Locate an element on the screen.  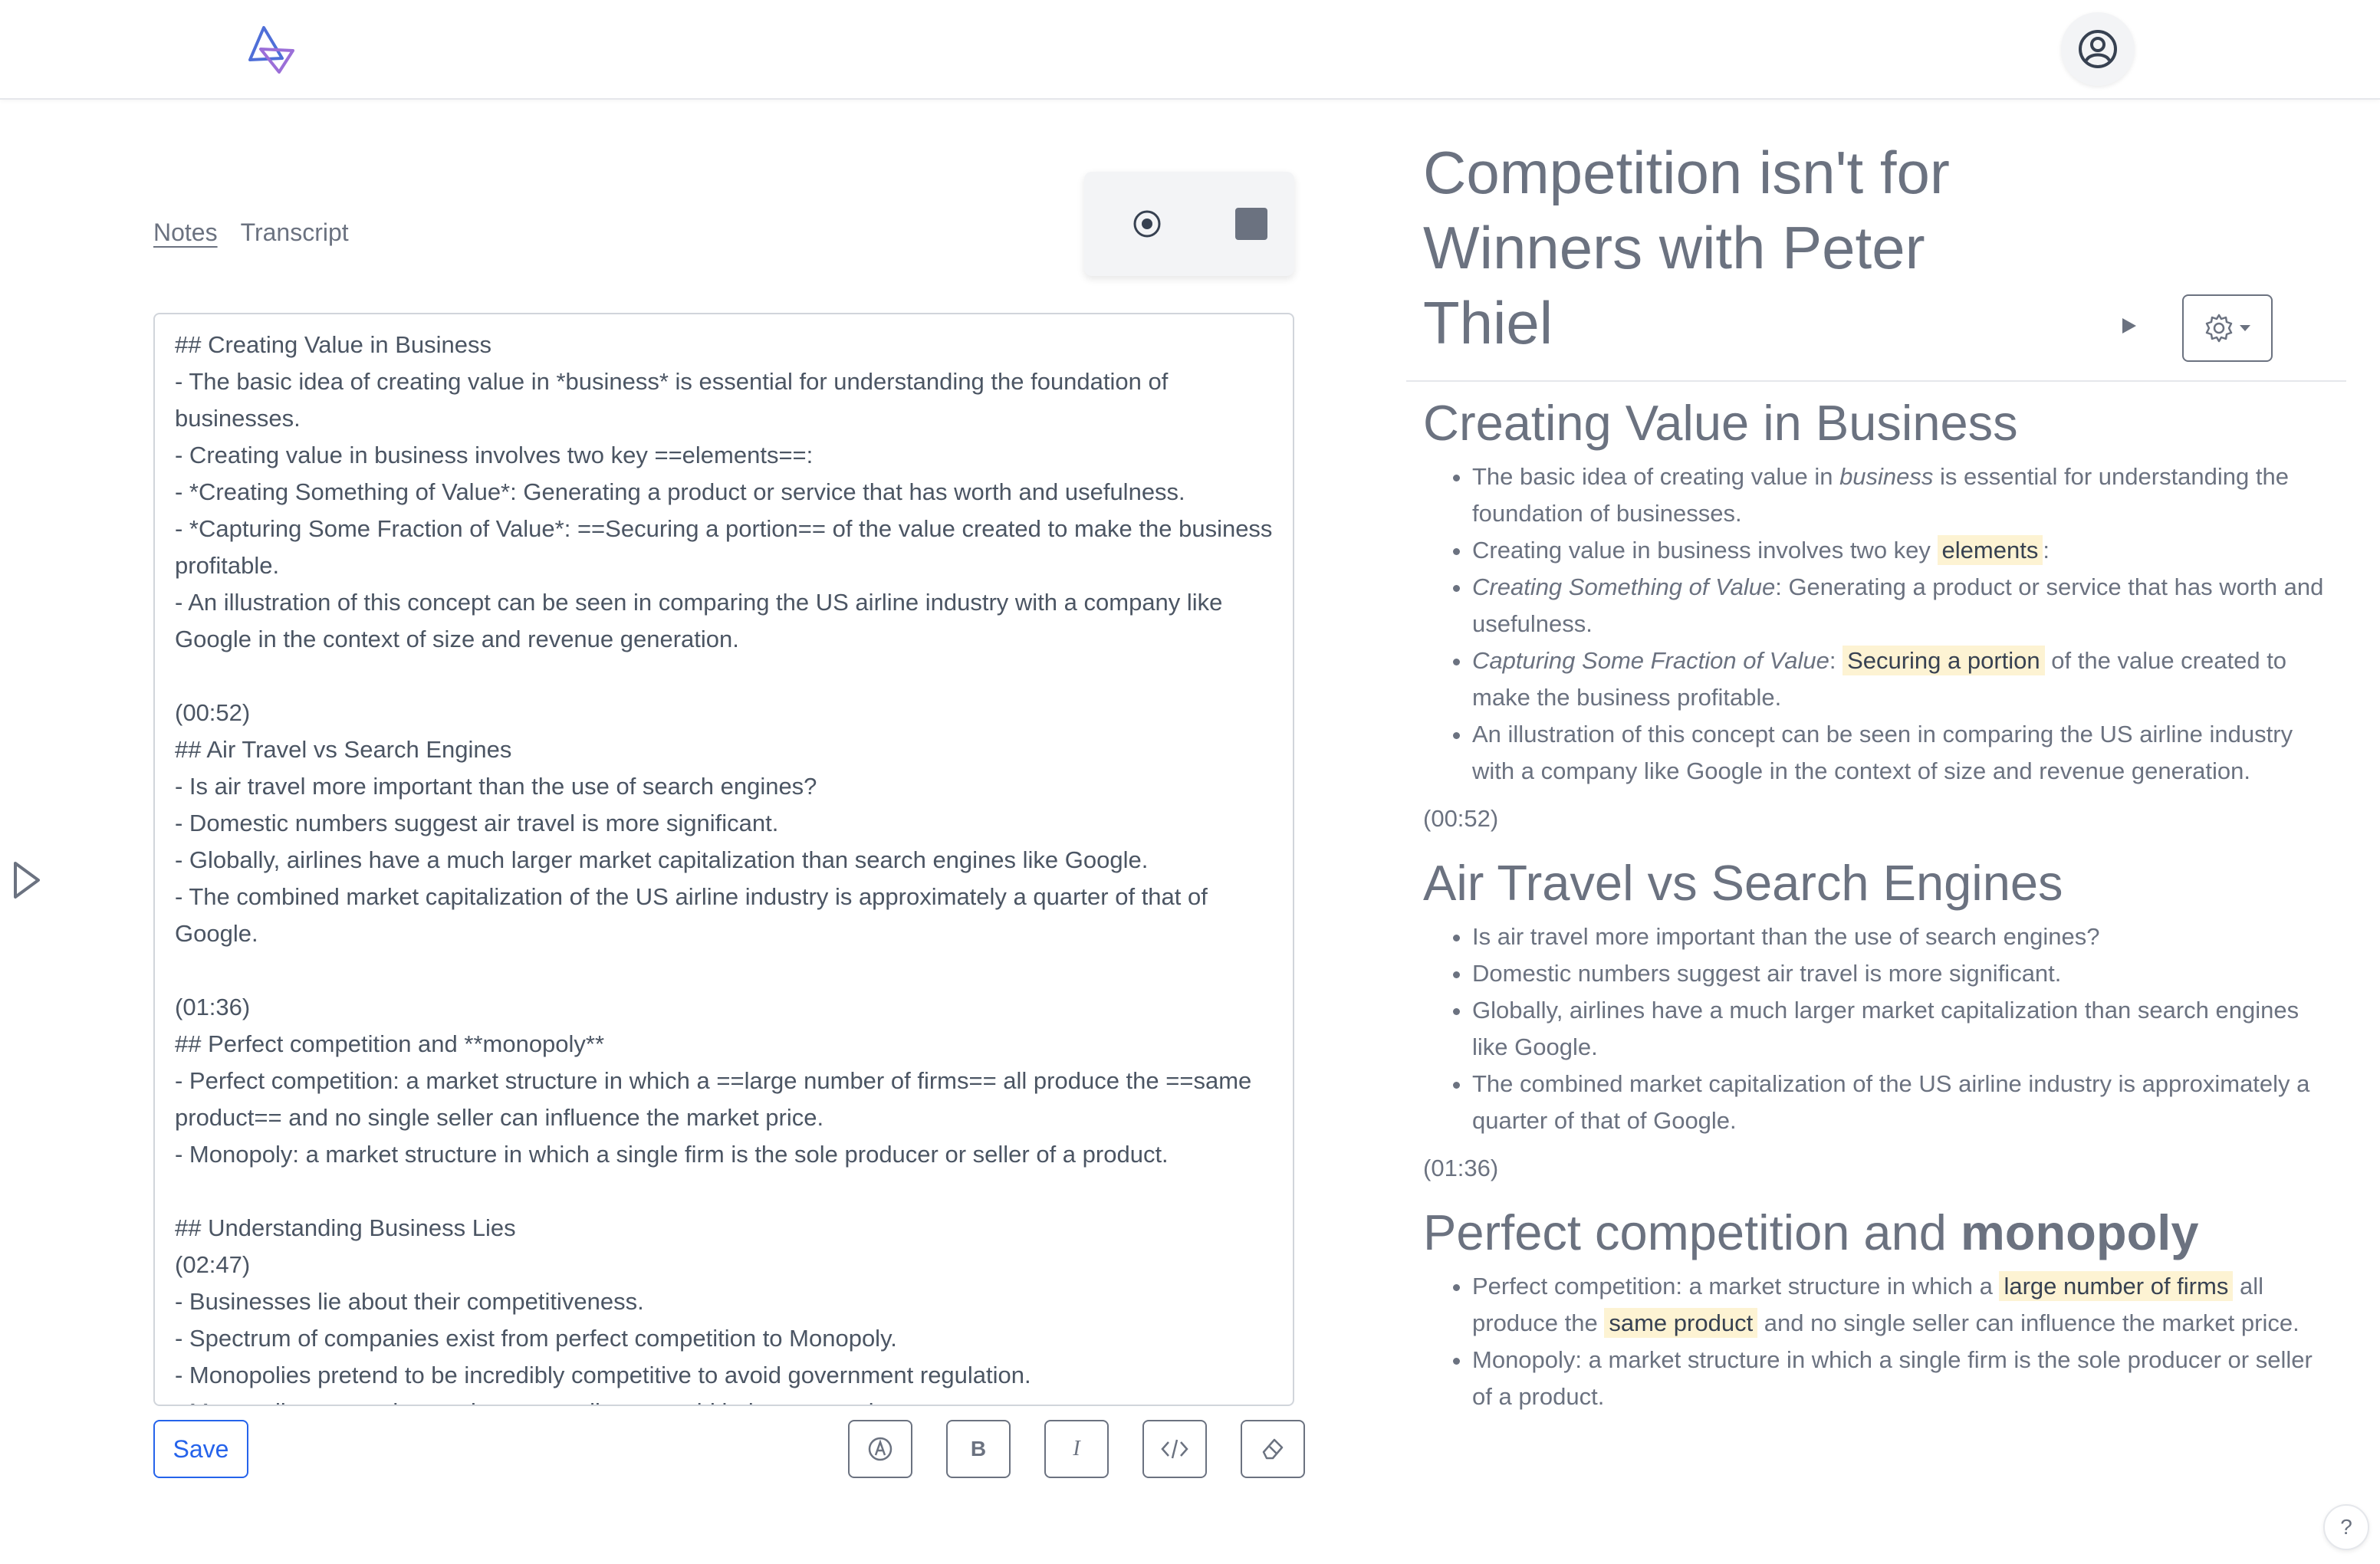
timestamp: (00:52) is located at coordinates (1461, 819).